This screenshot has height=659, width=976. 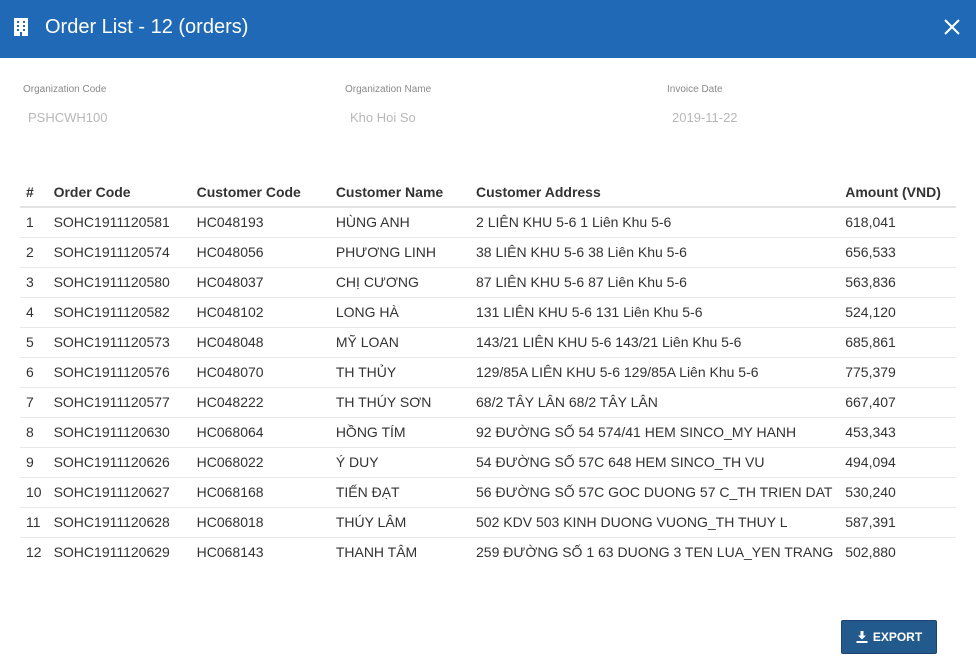 What do you see at coordinates (400, 192) in the screenshot?
I see `header-customer-name: Customer Name` at bounding box center [400, 192].